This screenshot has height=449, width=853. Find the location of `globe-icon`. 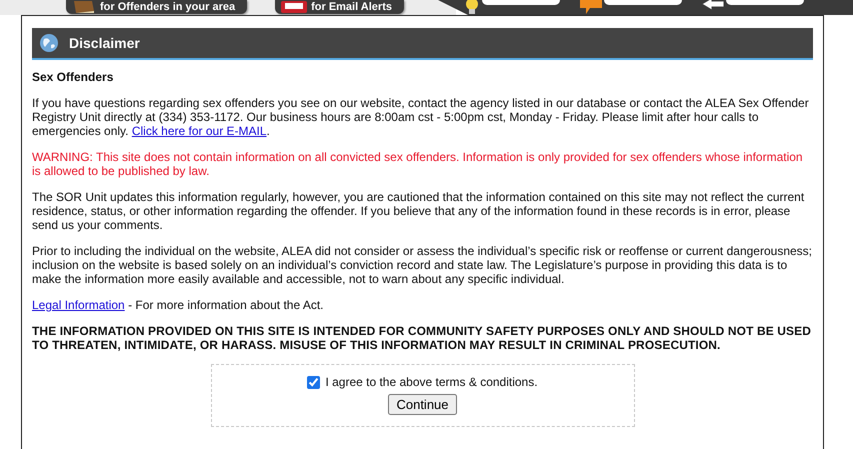

globe-icon is located at coordinates (49, 43).